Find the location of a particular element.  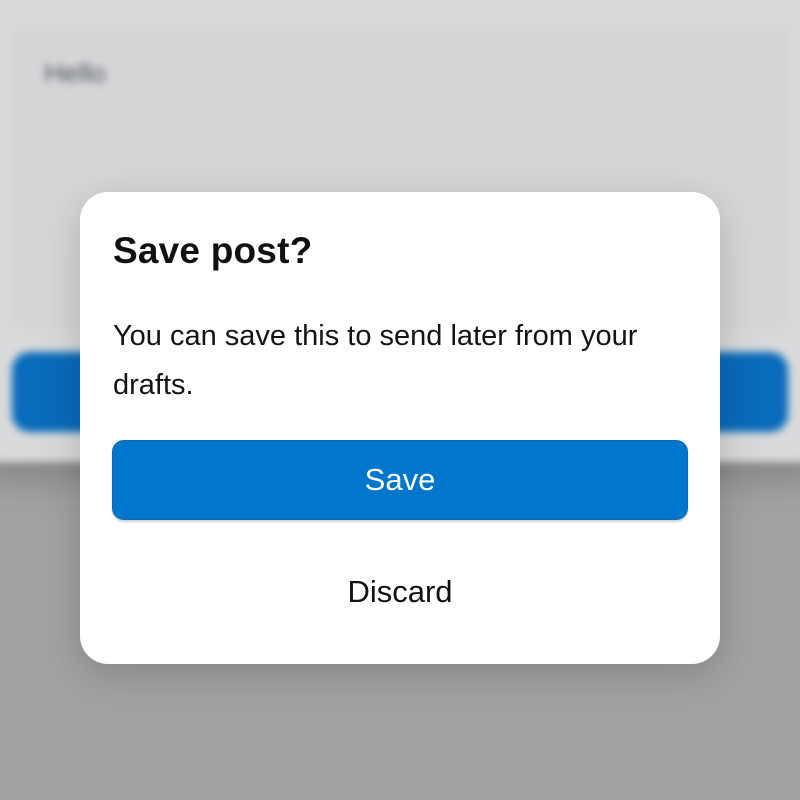

dialog-title: Save post? is located at coordinates (213, 250).